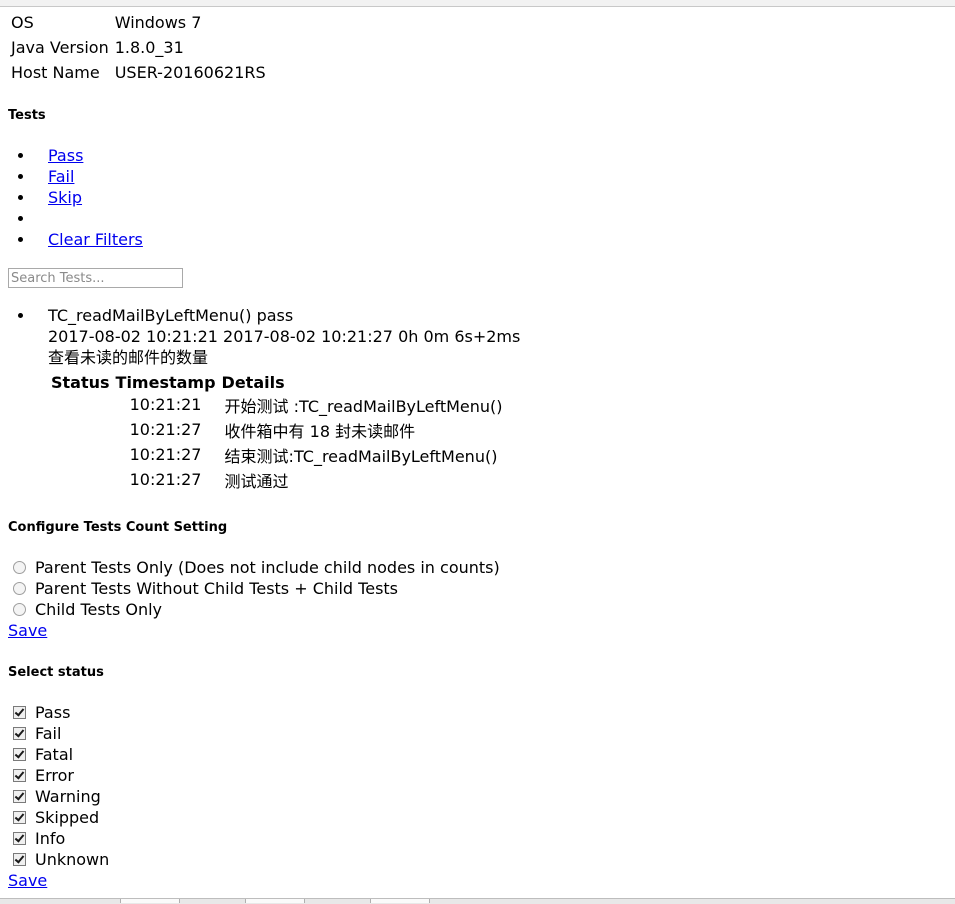 Image resolution: width=955 pixels, height=904 pixels. What do you see at coordinates (22, 22) in the screenshot?
I see `sysinfo-key: OS` at bounding box center [22, 22].